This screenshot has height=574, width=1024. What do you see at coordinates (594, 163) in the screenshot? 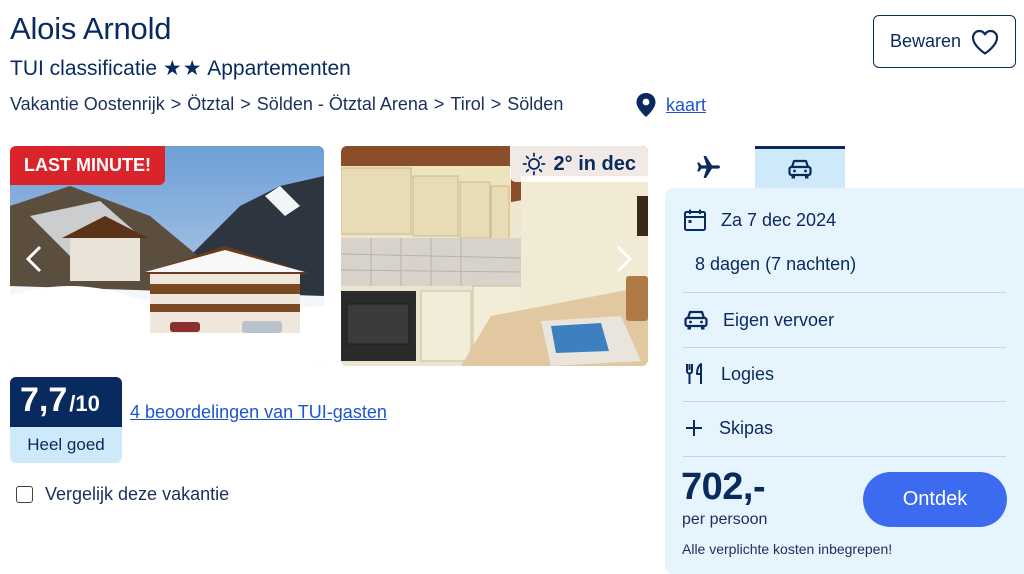
I see `weather-text: 2° in dec` at bounding box center [594, 163].